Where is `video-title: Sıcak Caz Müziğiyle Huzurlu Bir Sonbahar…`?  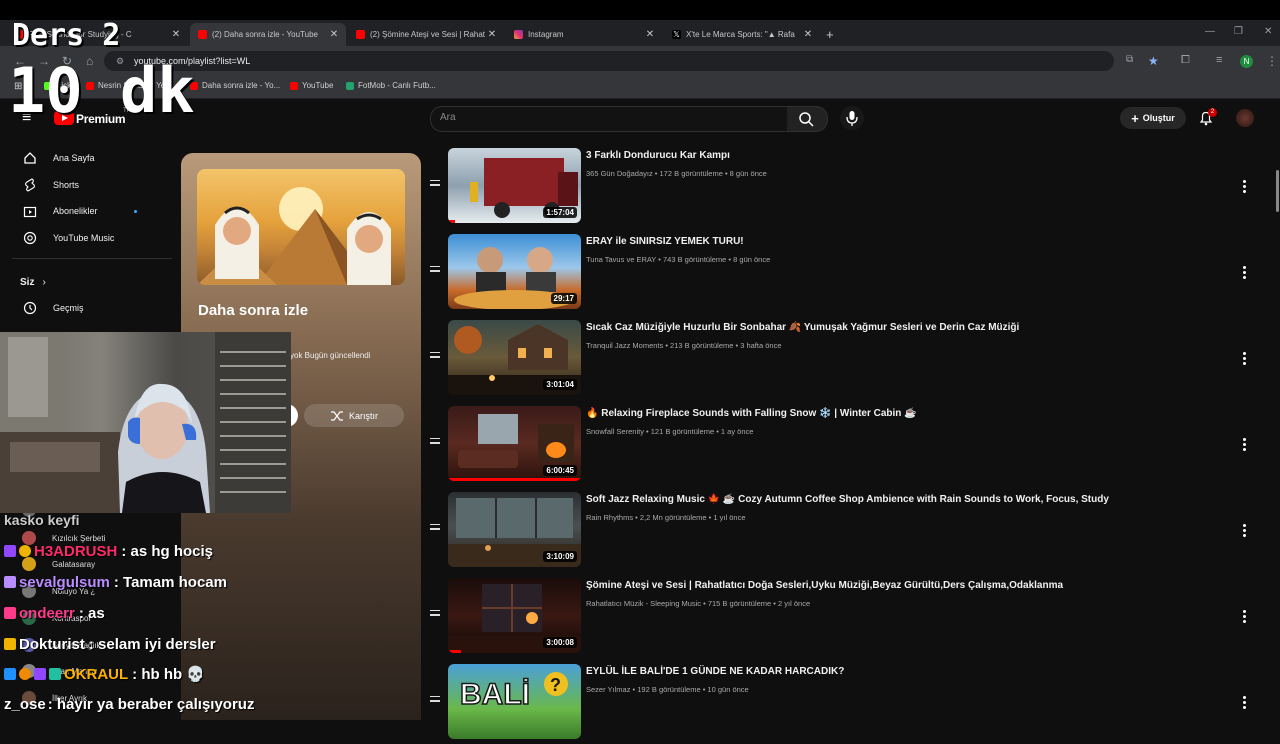 video-title: Sıcak Caz Müziğiyle Huzurlu Bir Sonbahar… is located at coordinates (802, 327).